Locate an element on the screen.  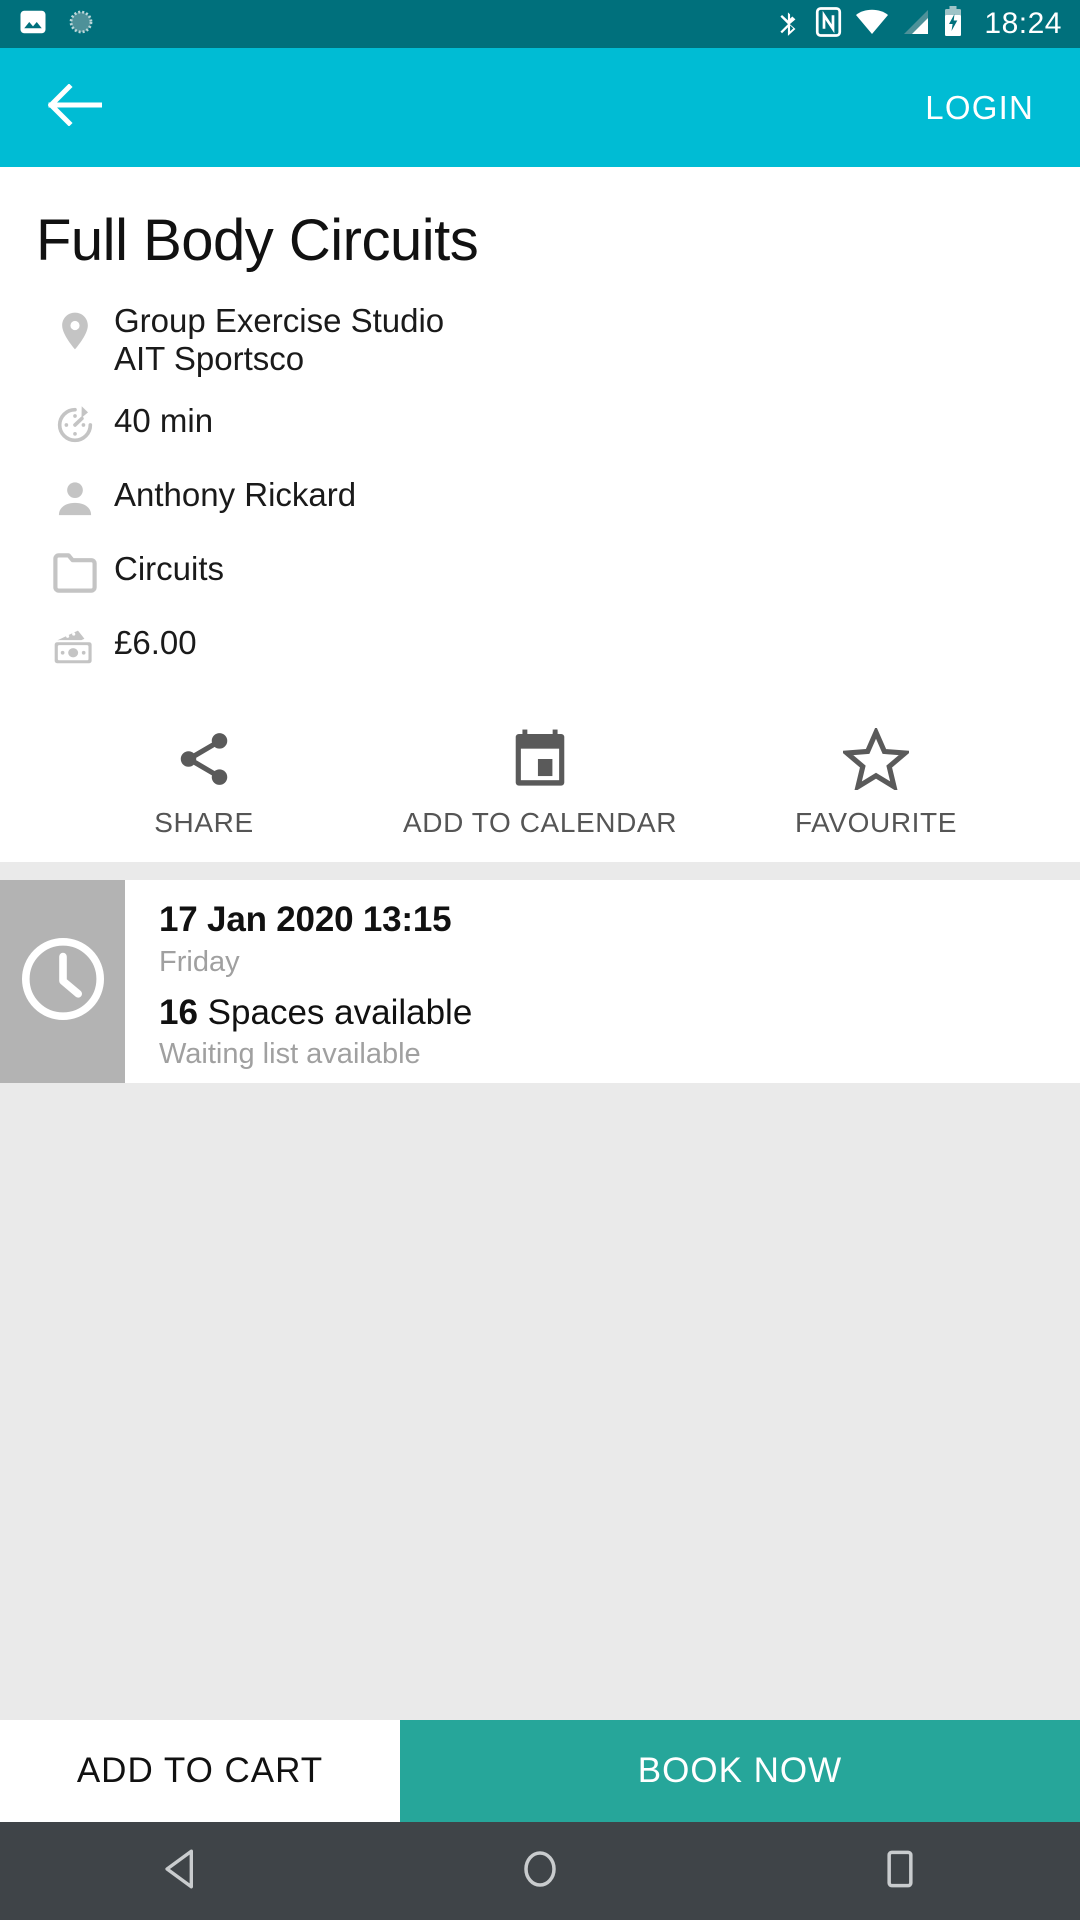
photo-icon is located at coordinates (33, 24).